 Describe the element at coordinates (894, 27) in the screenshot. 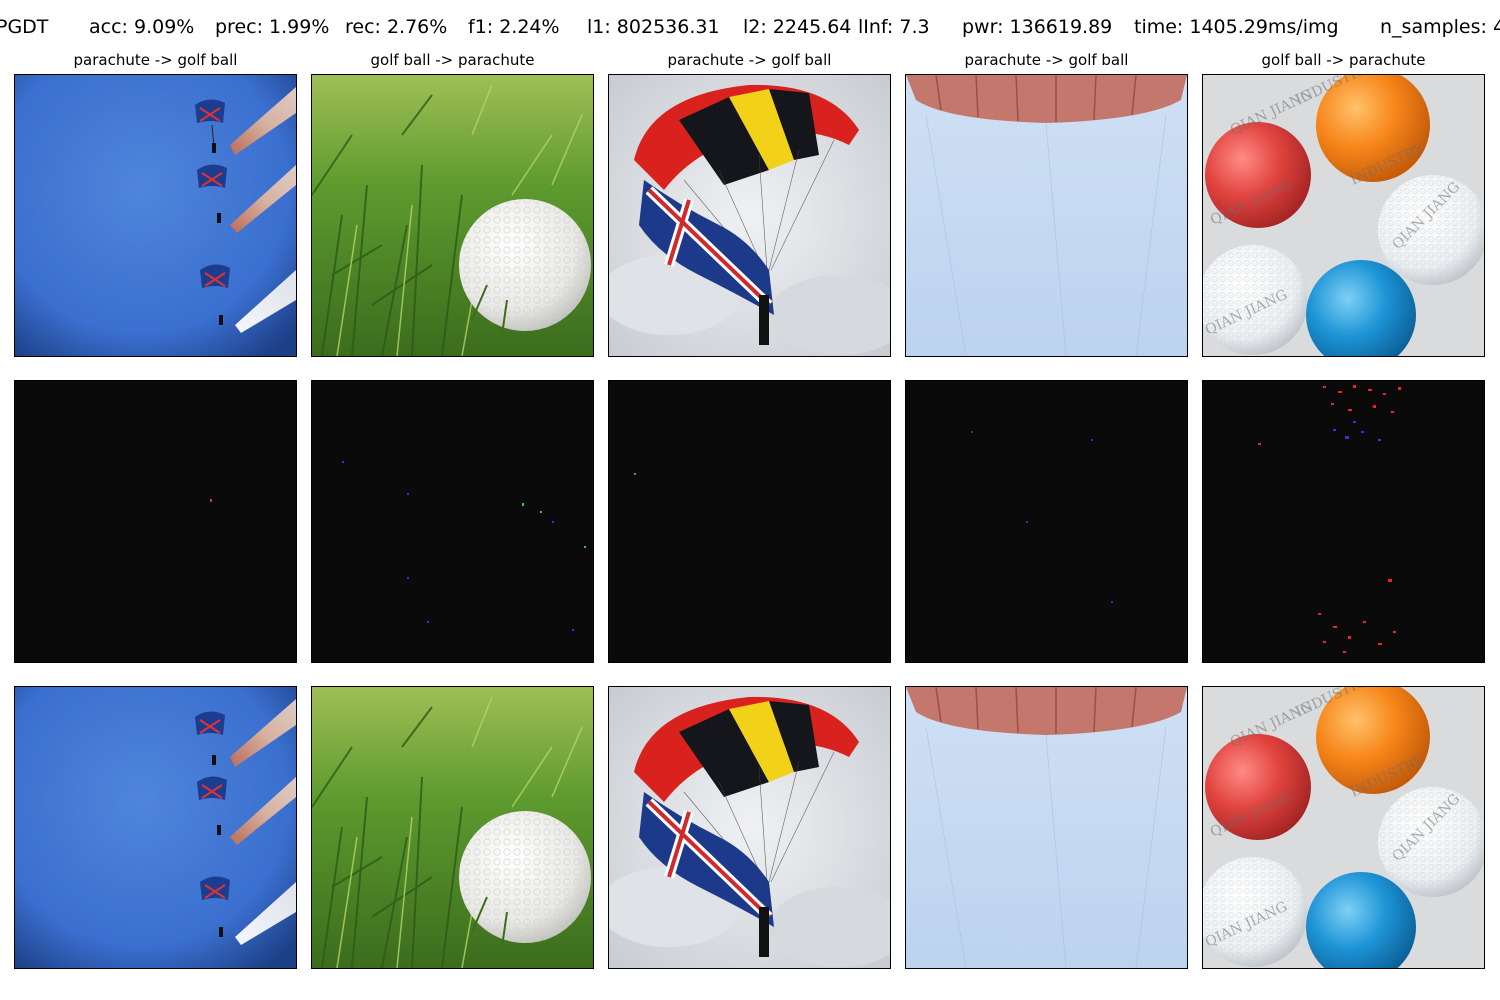

I see `linf-metric: lInf: 7.3` at that location.